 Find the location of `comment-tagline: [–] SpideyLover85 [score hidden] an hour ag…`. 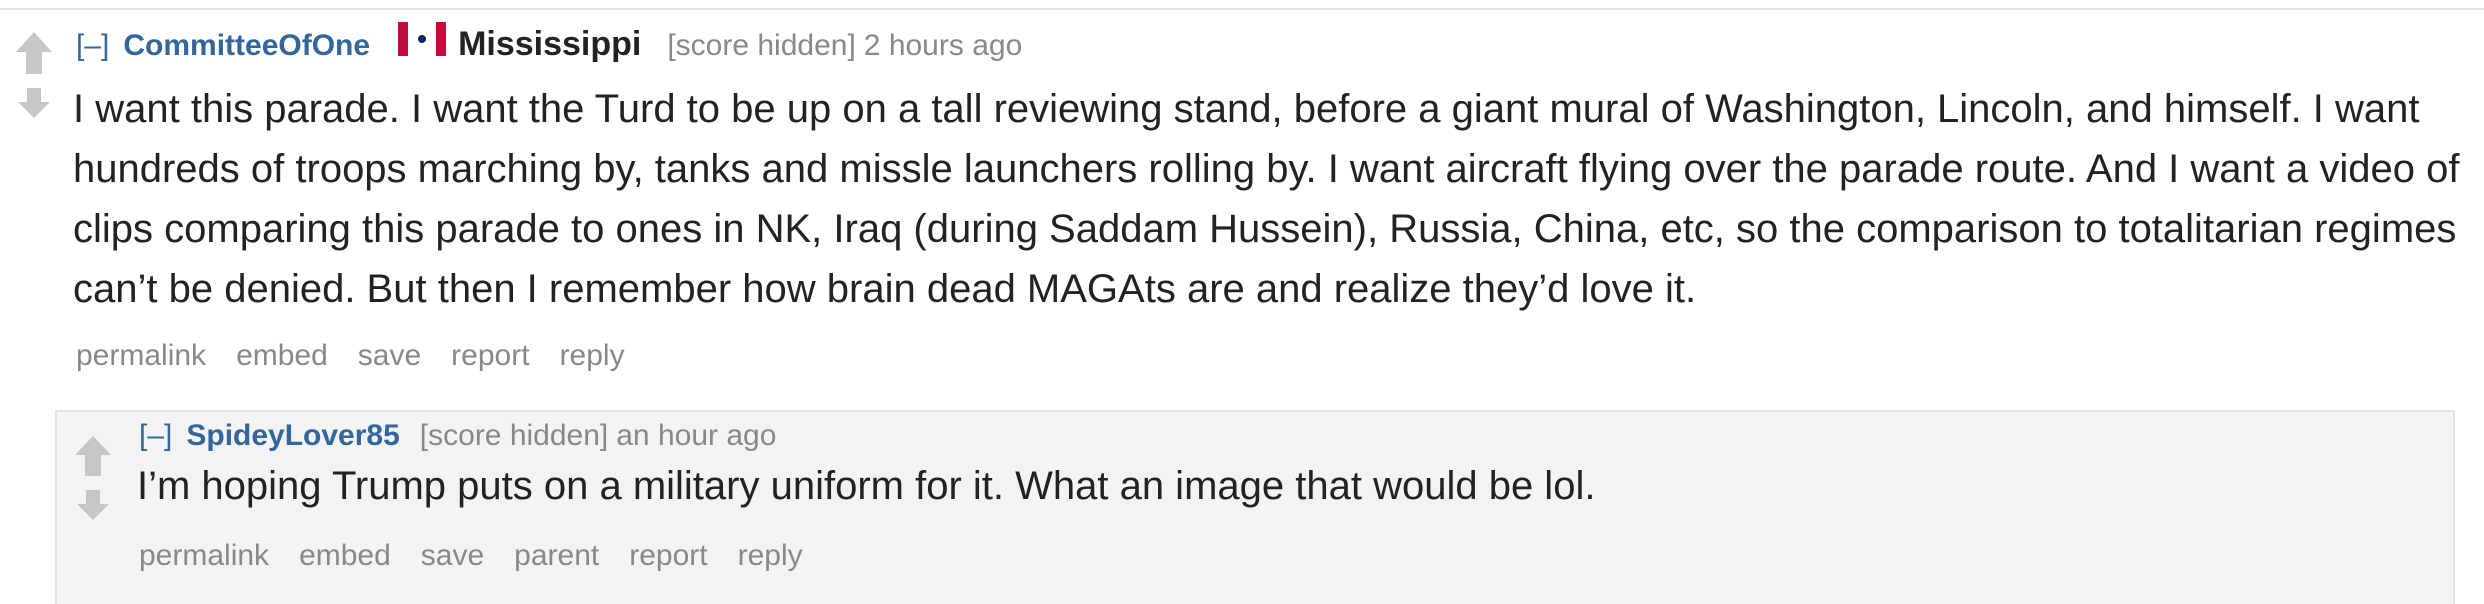

comment-tagline: [–] SpideyLover85 [score hidden] an hour ag… is located at coordinates (457, 436).